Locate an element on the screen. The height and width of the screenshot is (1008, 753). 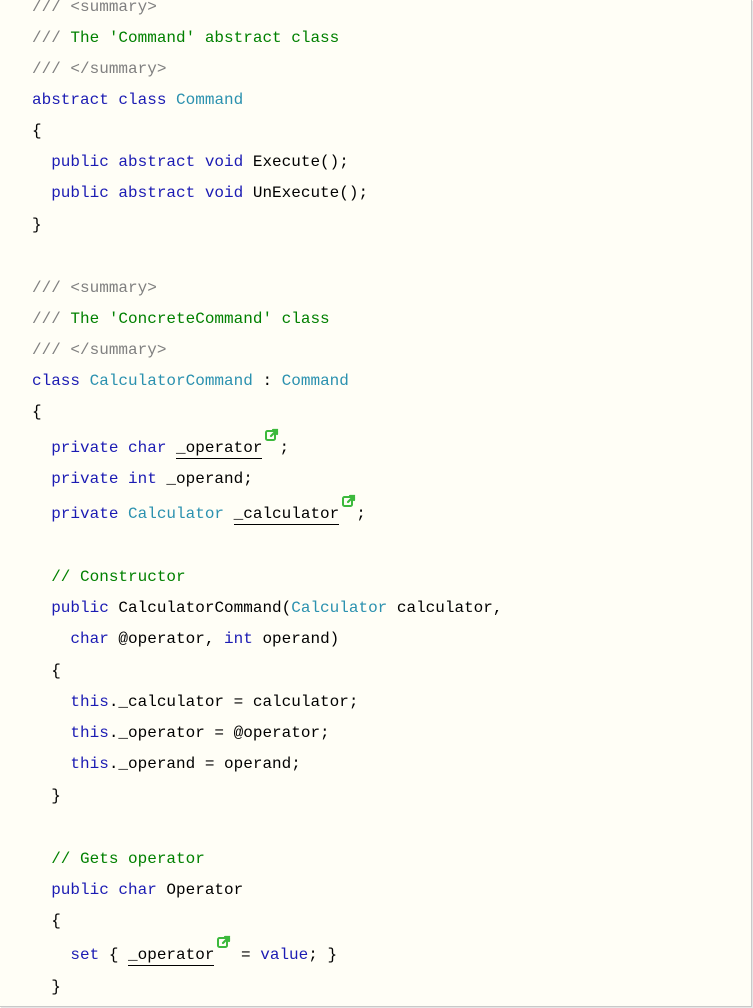
code-token: @operator, is located at coordinates (171, 639).